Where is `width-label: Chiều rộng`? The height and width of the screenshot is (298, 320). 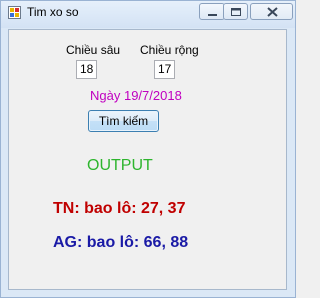 width-label: Chiều rộng is located at coordinates (169, 50).